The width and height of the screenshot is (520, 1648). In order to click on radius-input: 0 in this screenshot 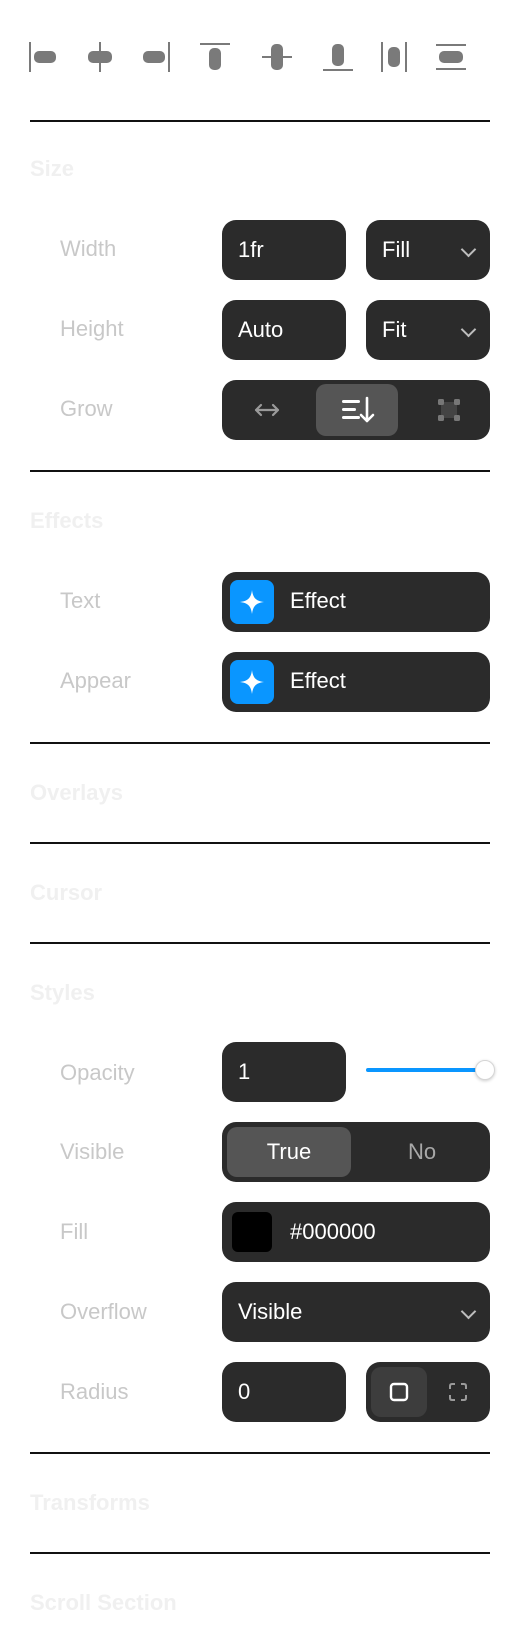, I will do `click(284, 1392)`.